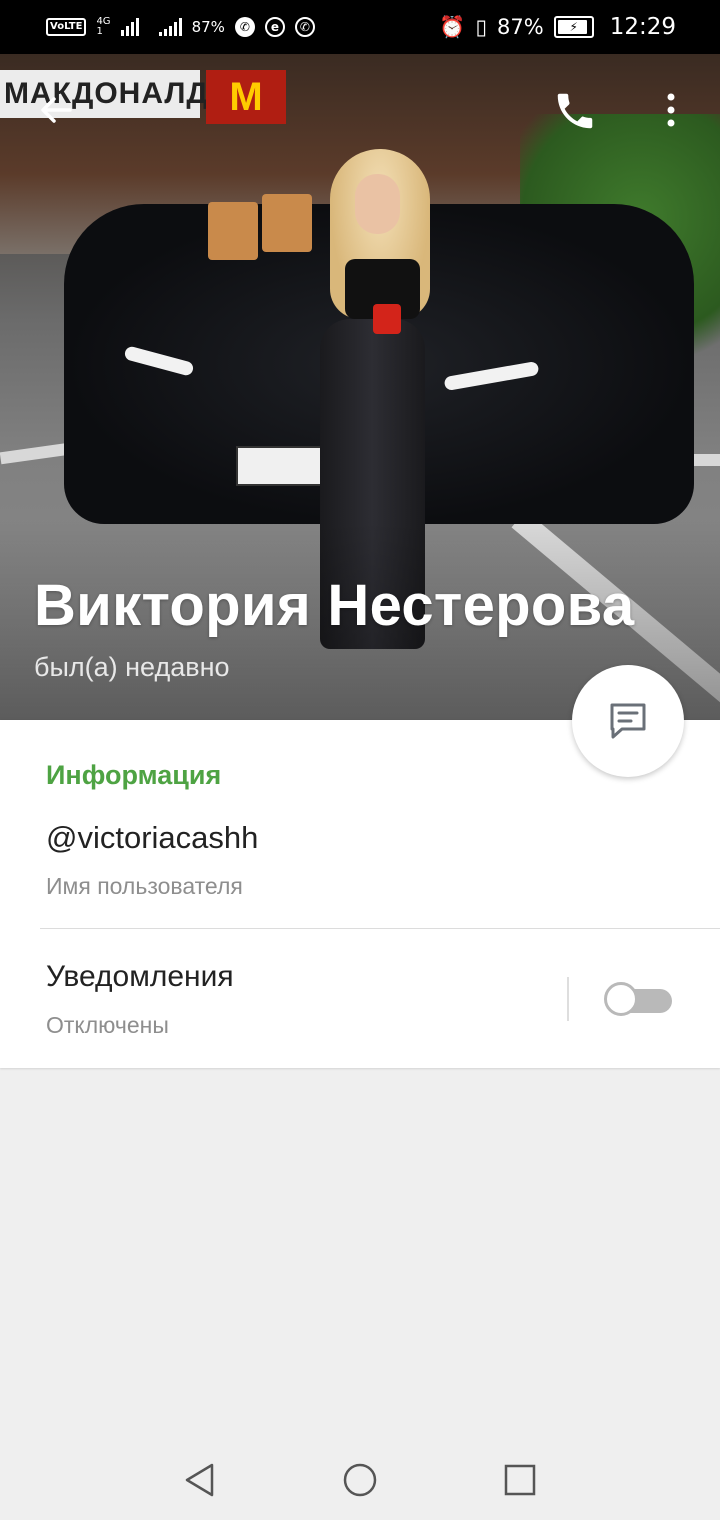 This screenshot has height=1520, width=720. I want to click on signal-icon, so click(129, 27).